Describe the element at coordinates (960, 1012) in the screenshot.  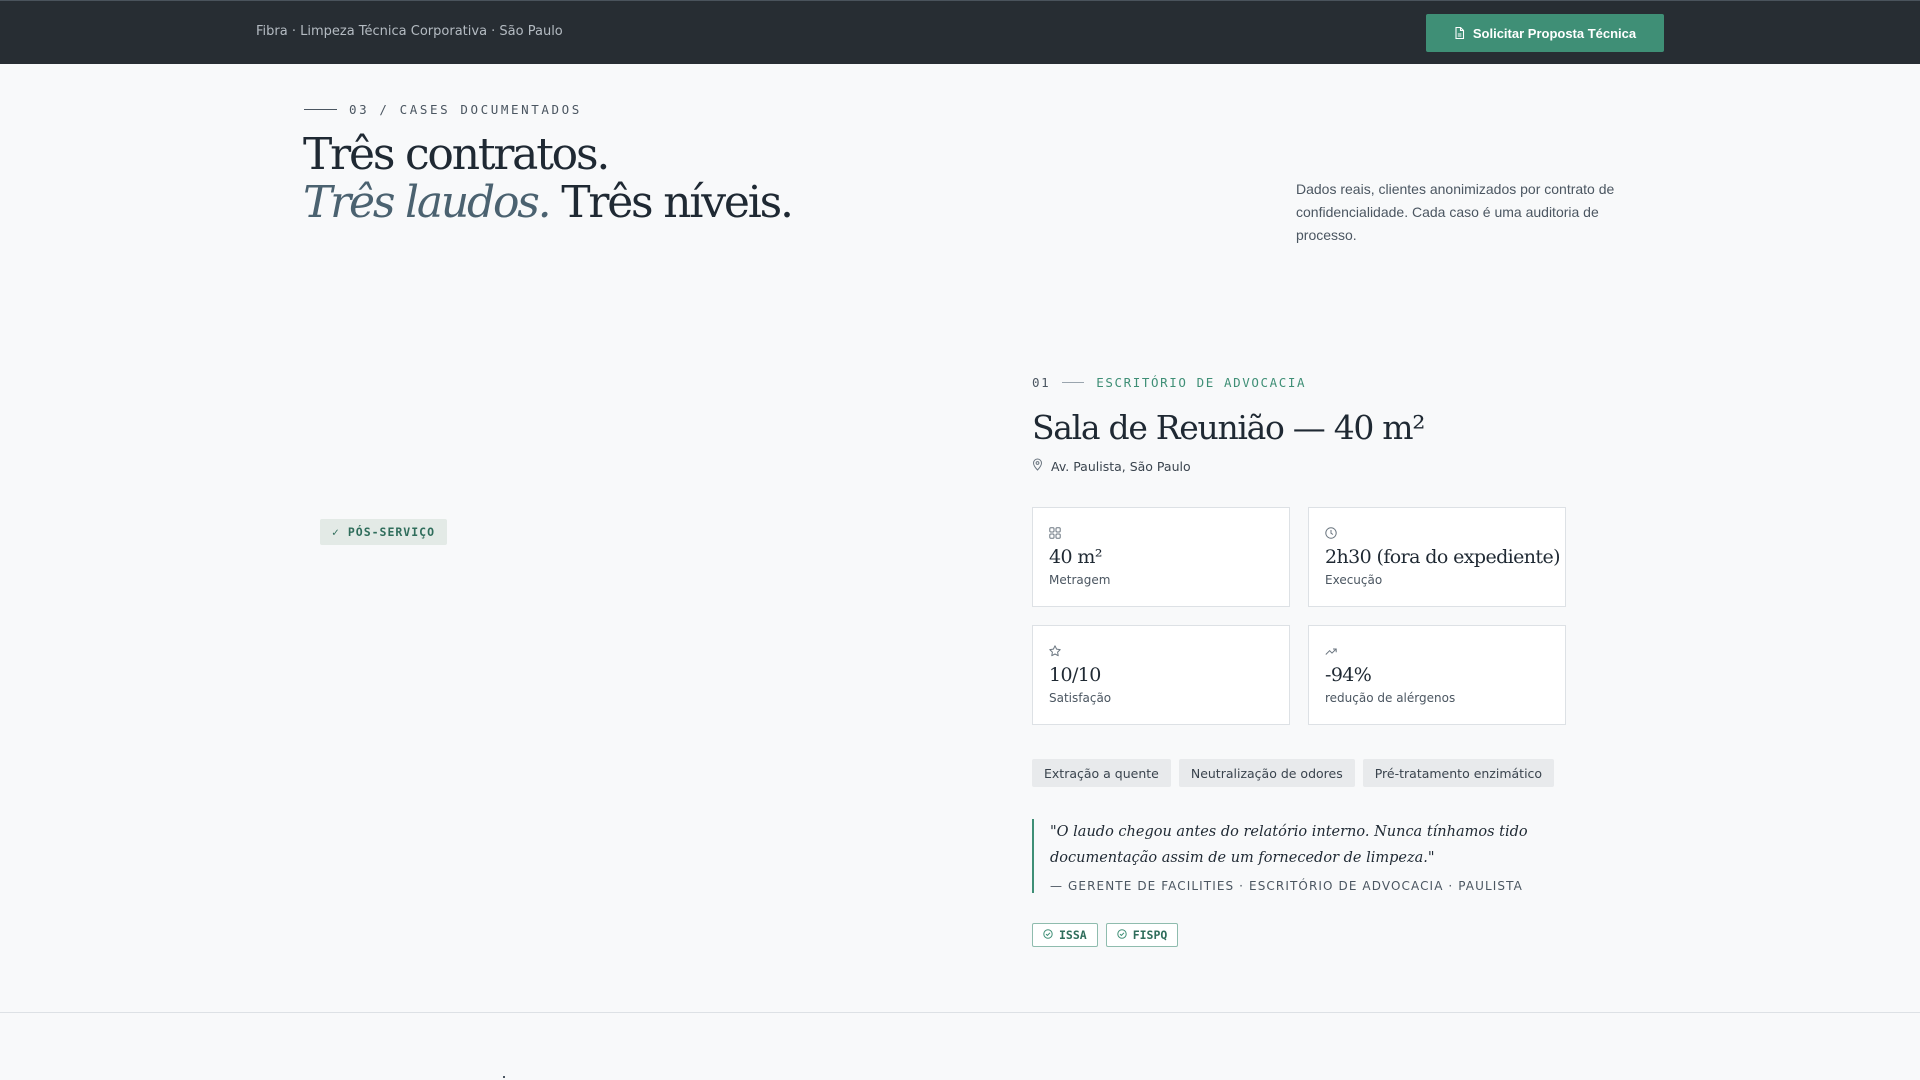
I see `section-divider` at that location.